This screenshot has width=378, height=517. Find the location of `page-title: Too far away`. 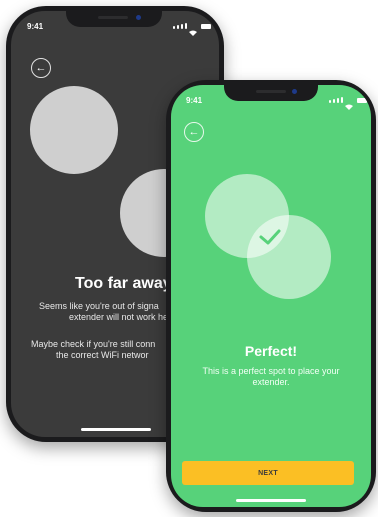

page-title: Too far away is located at coordinates (123, 283).